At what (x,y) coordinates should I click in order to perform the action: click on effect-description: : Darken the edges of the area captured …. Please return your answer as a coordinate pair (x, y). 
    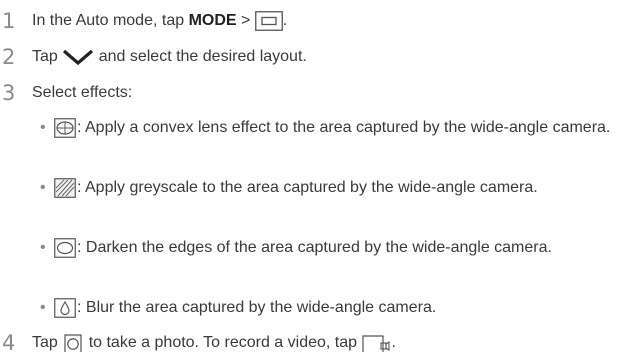
    Looking at the image, I should click on (314, 247).